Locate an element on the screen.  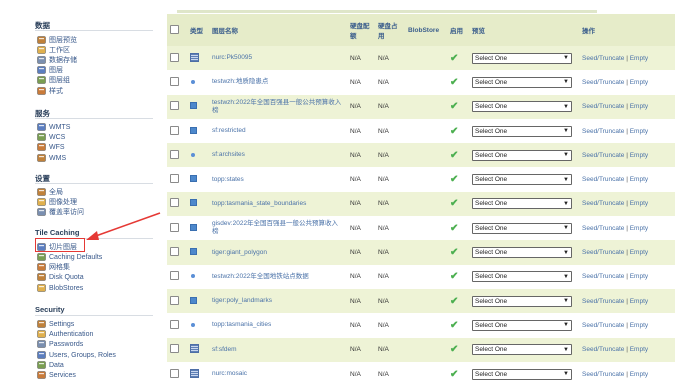
sidebar-item: 网格集 is located at coordinates (53, 267).